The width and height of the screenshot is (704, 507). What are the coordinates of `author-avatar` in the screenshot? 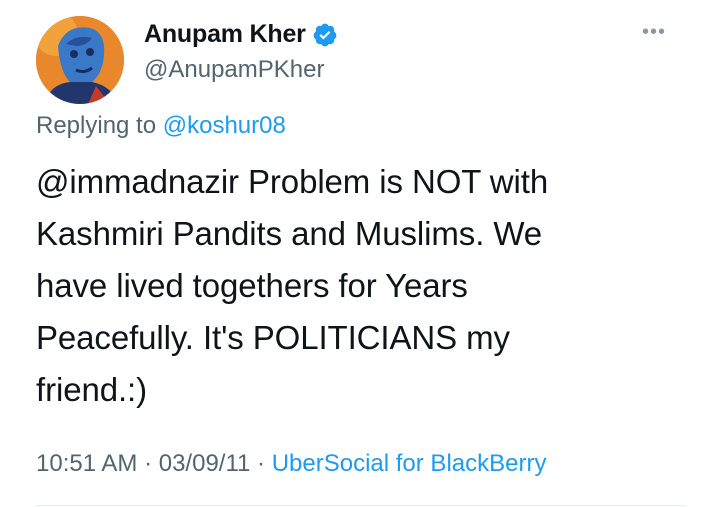 It's located at (80, 60).